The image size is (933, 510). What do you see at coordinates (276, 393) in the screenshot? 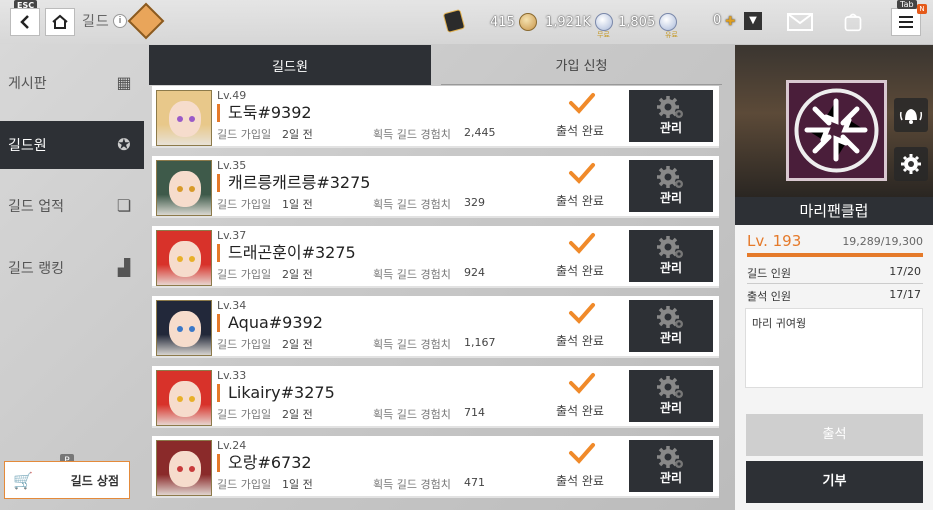
I see `member-name: Likairy#3275` at bounding box center [276, 393].